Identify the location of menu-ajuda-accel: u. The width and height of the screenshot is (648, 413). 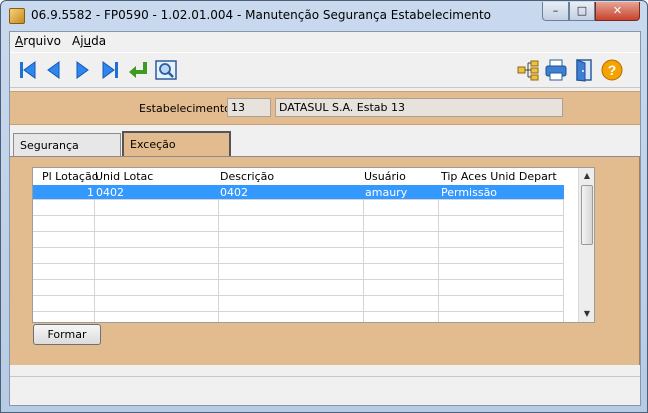
(87, 41).